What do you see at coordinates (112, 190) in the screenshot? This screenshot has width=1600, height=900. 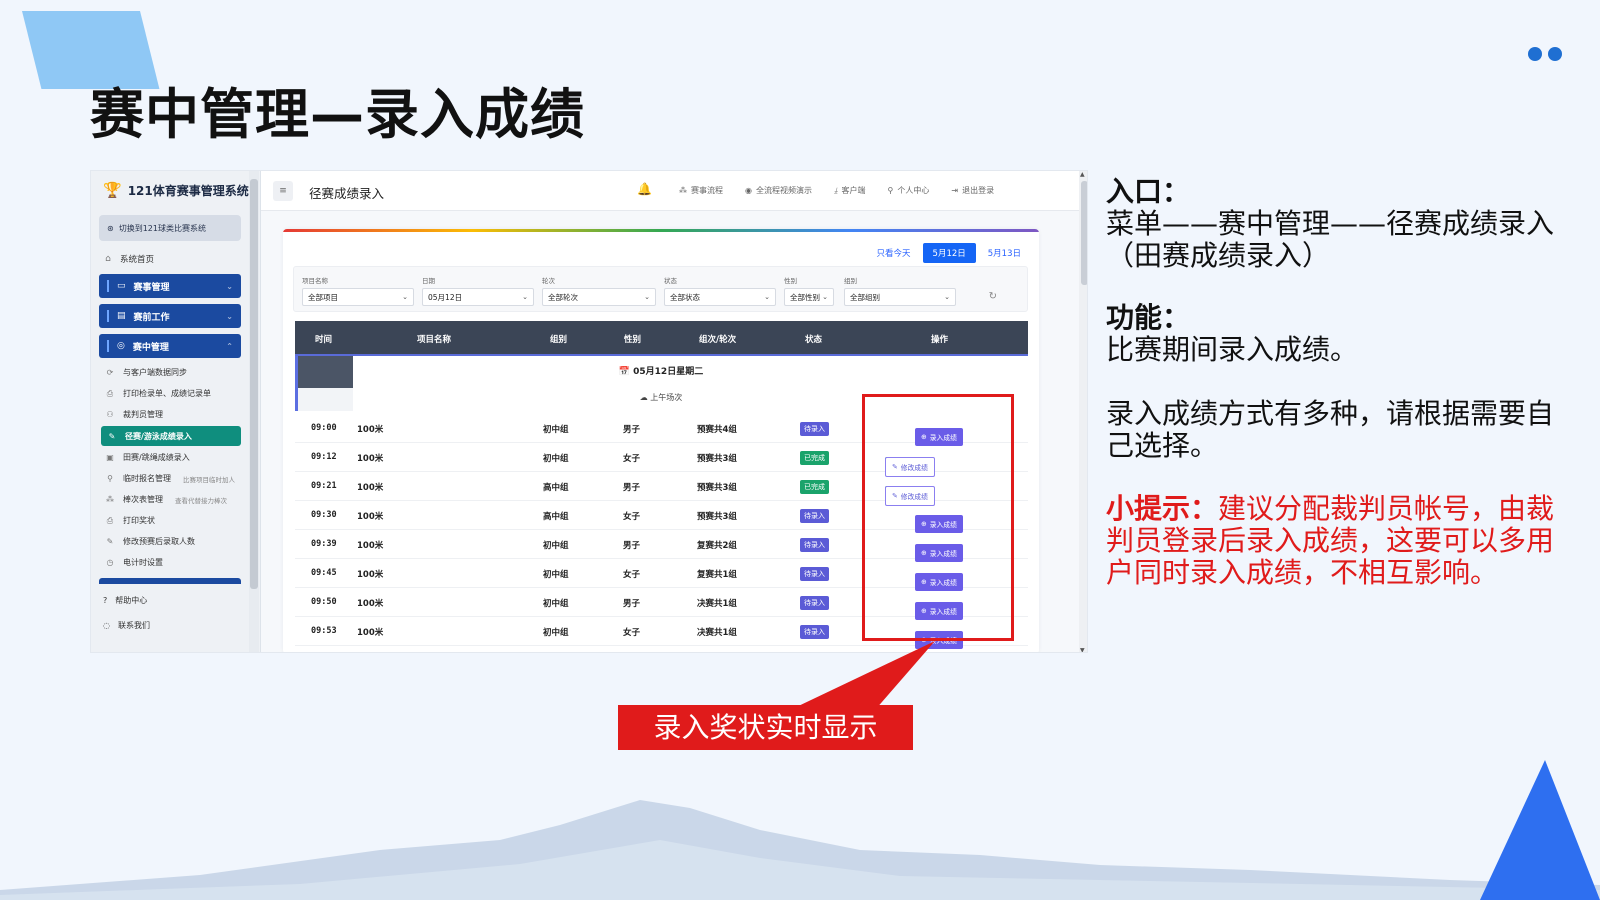 I see `trophy-icon: 🏆` at bounding box center [112, 190].